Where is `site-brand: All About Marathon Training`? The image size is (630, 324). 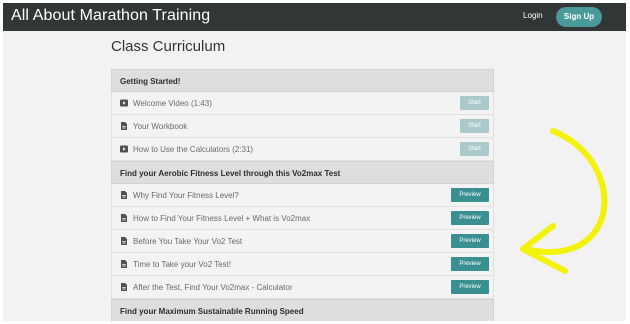
site-brand: All About Marathon Training is located at coordinates (110, 16).